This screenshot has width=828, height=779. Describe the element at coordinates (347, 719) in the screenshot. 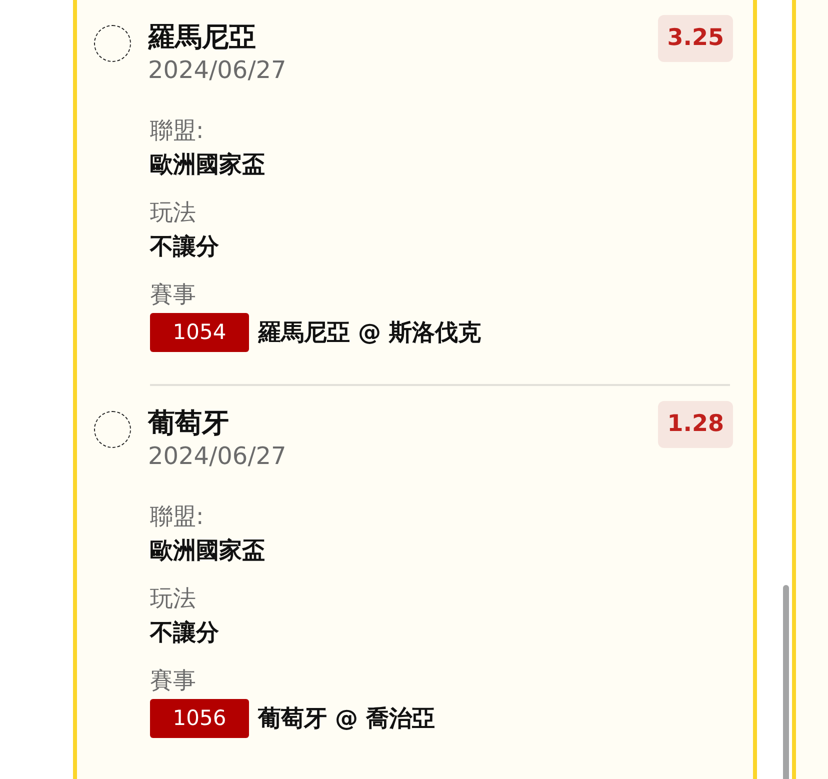

I see `match-teams: 葡萄牙 @ 喬治亞` at that location.